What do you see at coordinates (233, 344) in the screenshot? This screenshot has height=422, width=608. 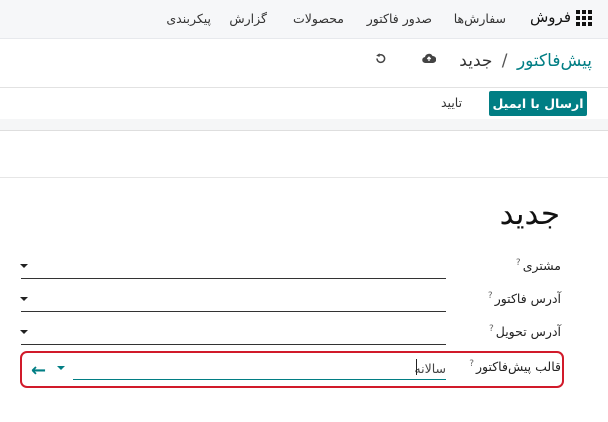 I see `delivery-address-field` at bounding box center [233, 344].